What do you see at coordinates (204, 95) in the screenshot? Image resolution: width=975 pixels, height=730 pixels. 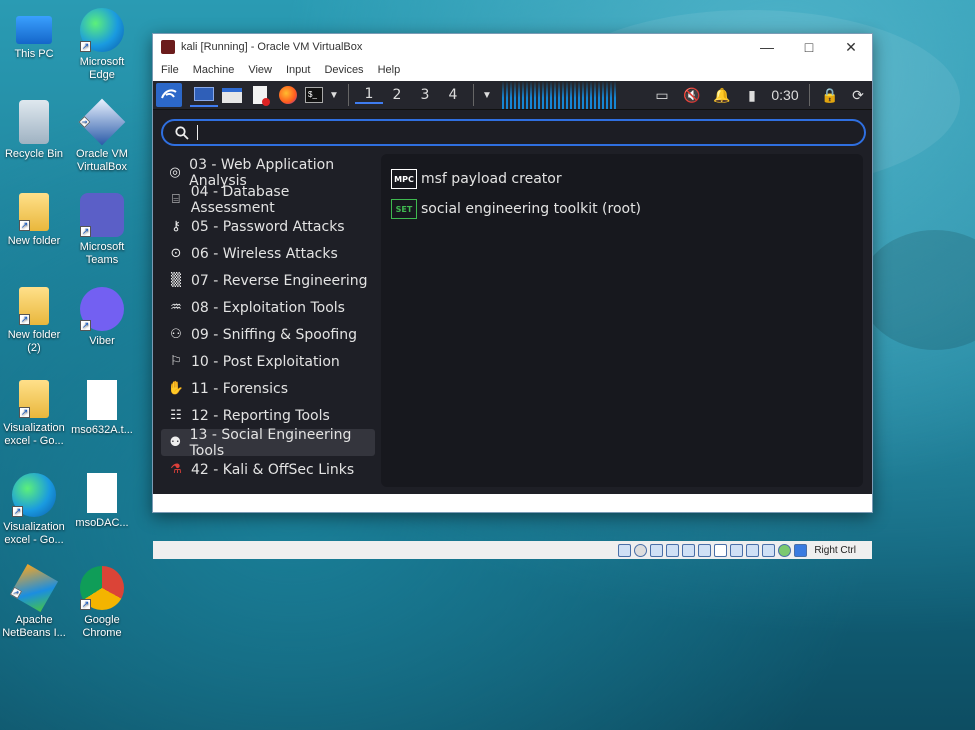 I see `desktop-show-icon` at bounding box center [204, 95].